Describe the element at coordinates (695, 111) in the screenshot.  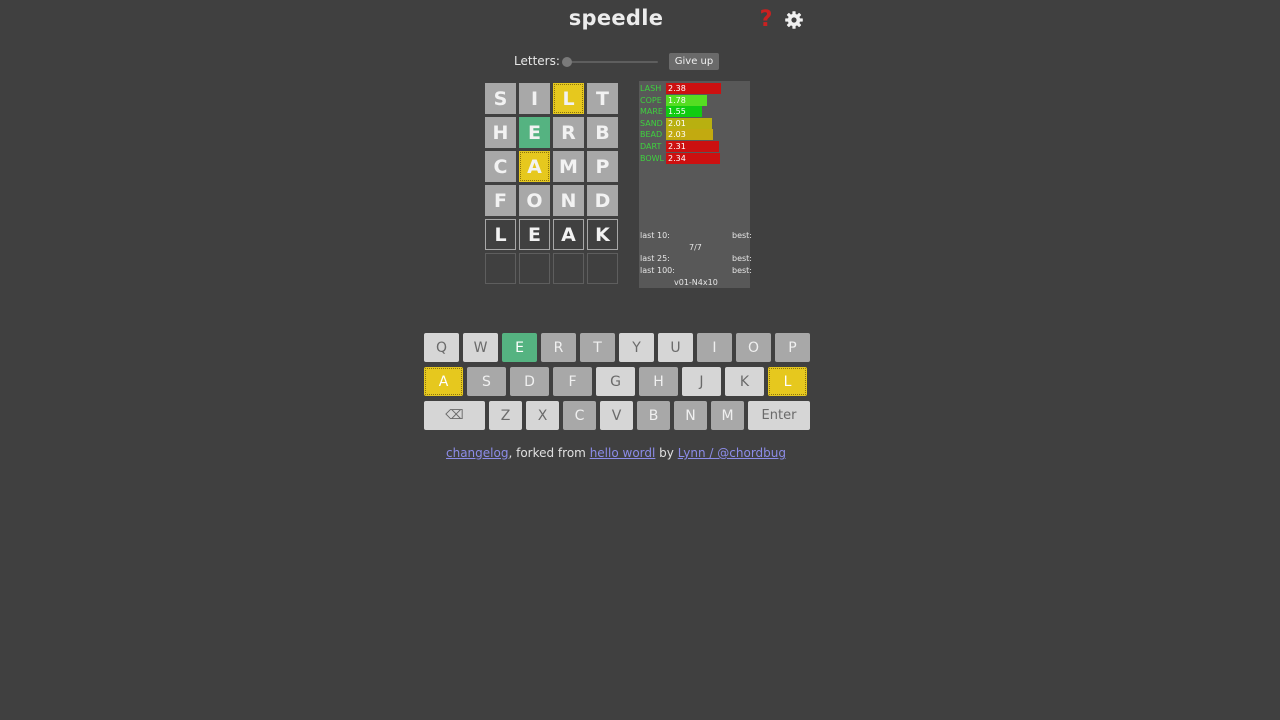
I see `stats-history-row: MARE 1.55` at that location.